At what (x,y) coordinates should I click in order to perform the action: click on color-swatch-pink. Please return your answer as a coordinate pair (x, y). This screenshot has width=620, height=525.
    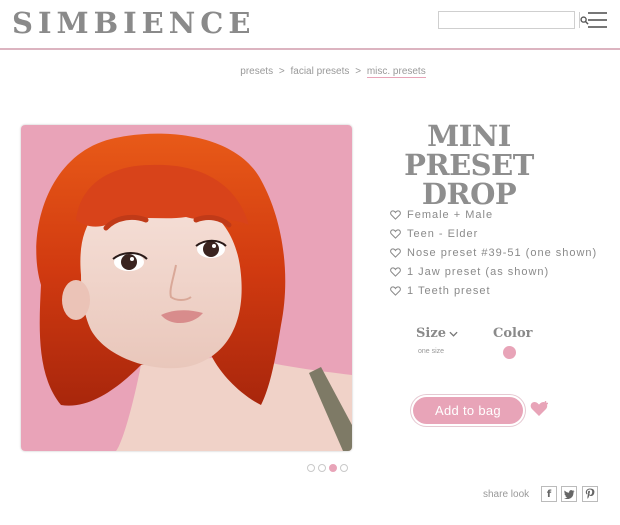
    Looking at the image, I should click on (509, 352).